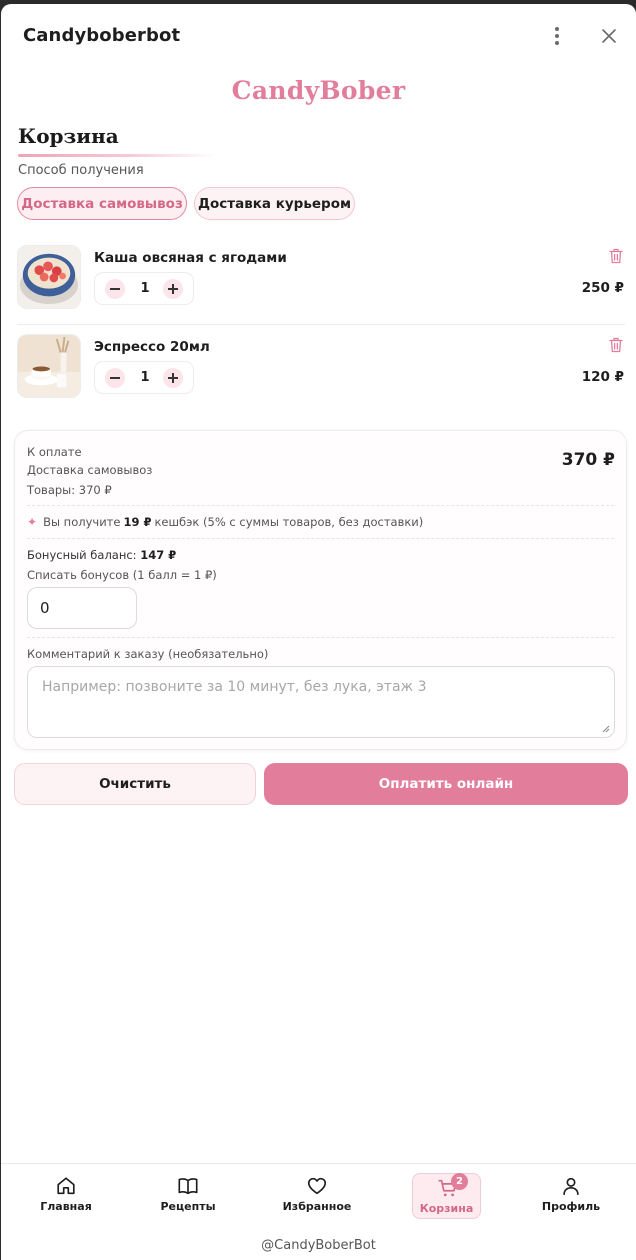  Describe the element at coordinates (446, 1196) in the screenshot. I see `nav-item-cart: 2 Корзина` at that location.